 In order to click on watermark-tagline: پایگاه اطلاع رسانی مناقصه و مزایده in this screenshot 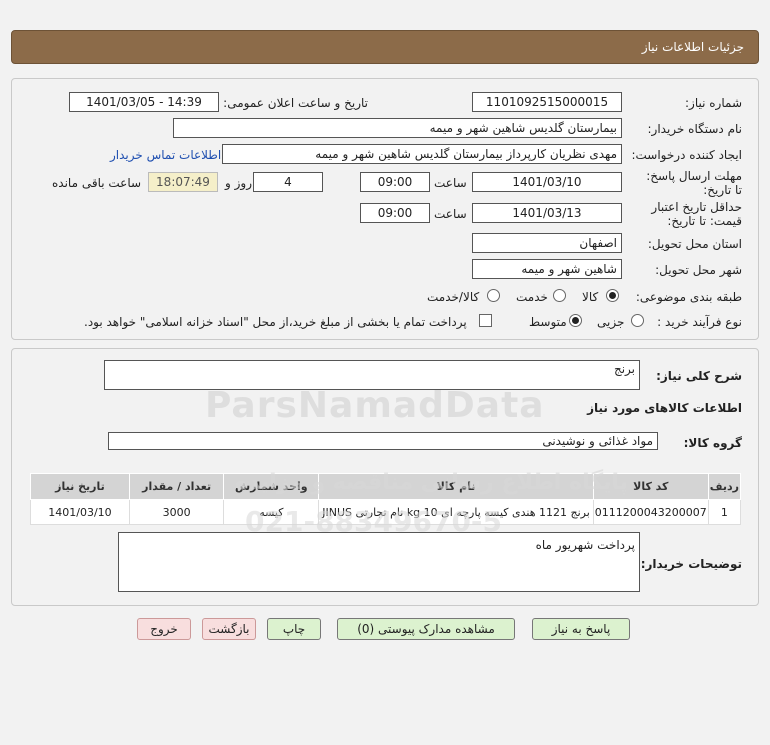, I will do `click(431, 482)`.